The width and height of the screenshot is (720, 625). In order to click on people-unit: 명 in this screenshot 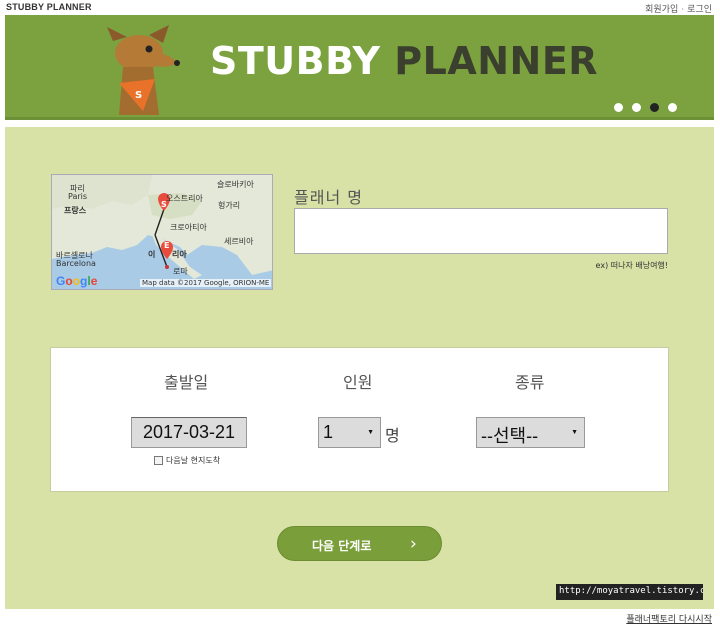, I will do `click(392, 435)`.